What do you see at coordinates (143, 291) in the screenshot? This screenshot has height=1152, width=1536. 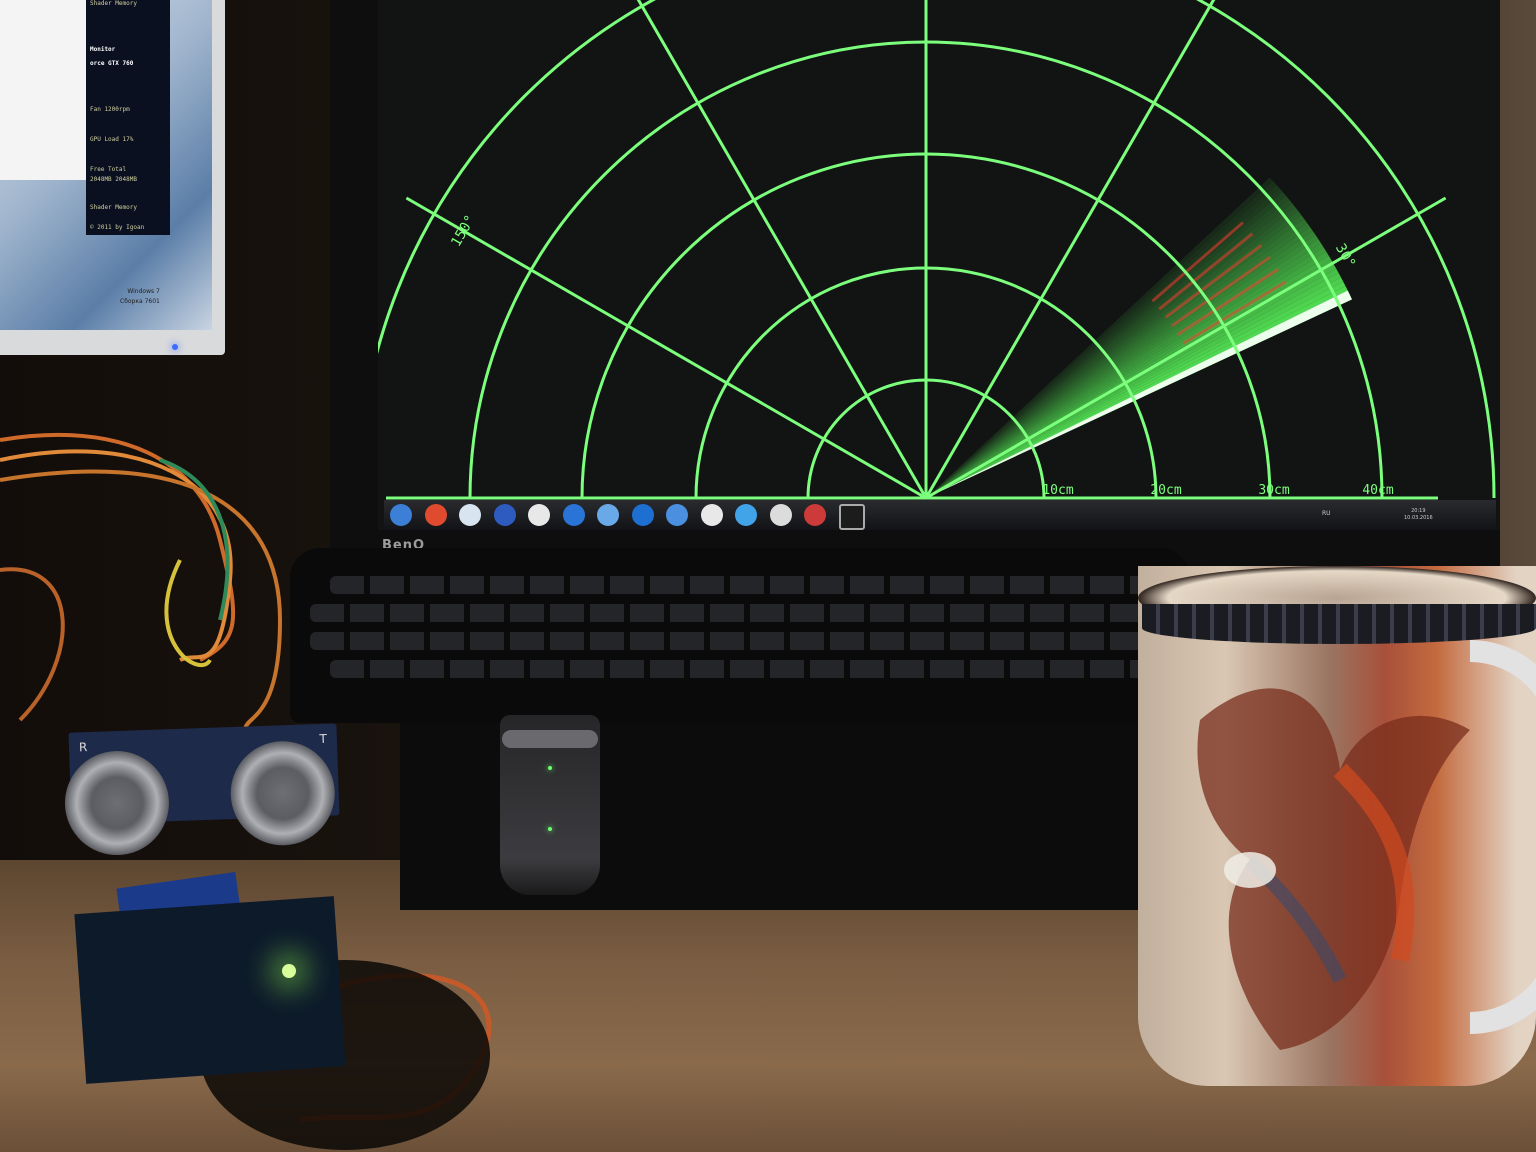 I see `windows-version: Windows 7` at bounding box center [143, 291].